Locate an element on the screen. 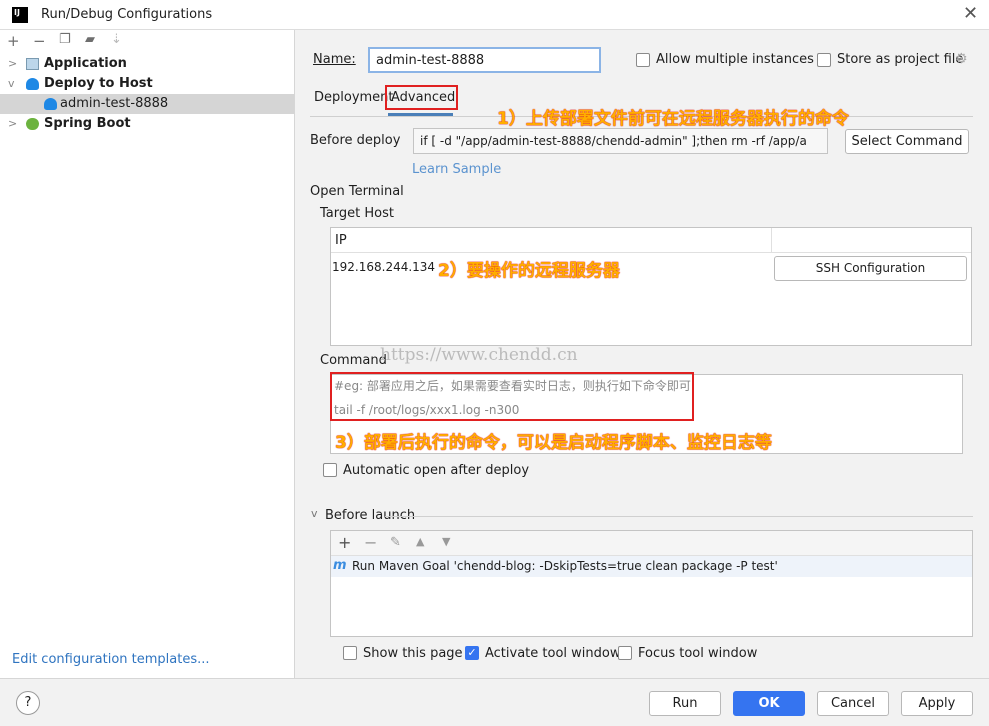 This screenshot has width=989, height=726. tree-label: admin-test-8888 is located at coordinates (114, 103).